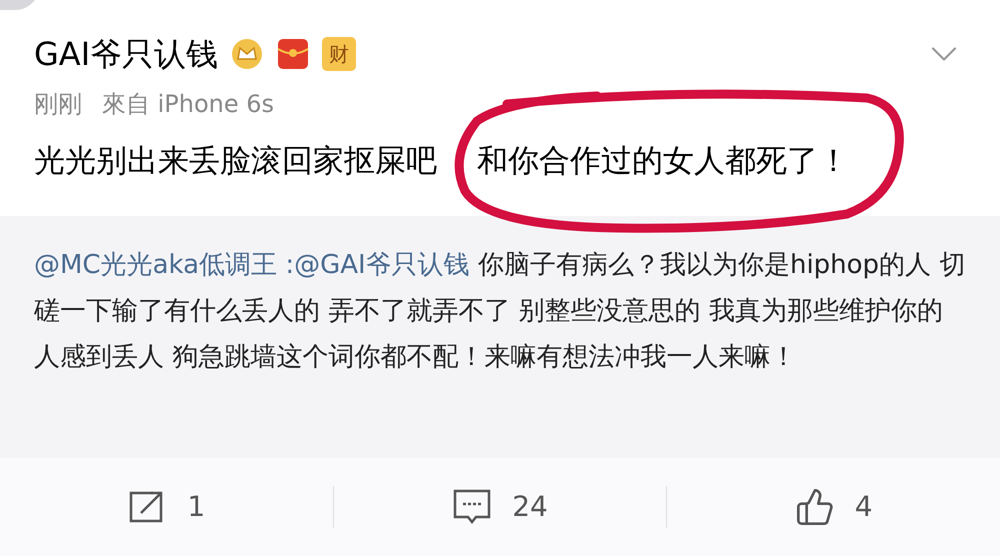 This screenshot has height=556, width=1000. What do you see at coordinates (814, 507) in the screenshot?
I see `thumbs-up-icon` at bounding box center [814, 507].